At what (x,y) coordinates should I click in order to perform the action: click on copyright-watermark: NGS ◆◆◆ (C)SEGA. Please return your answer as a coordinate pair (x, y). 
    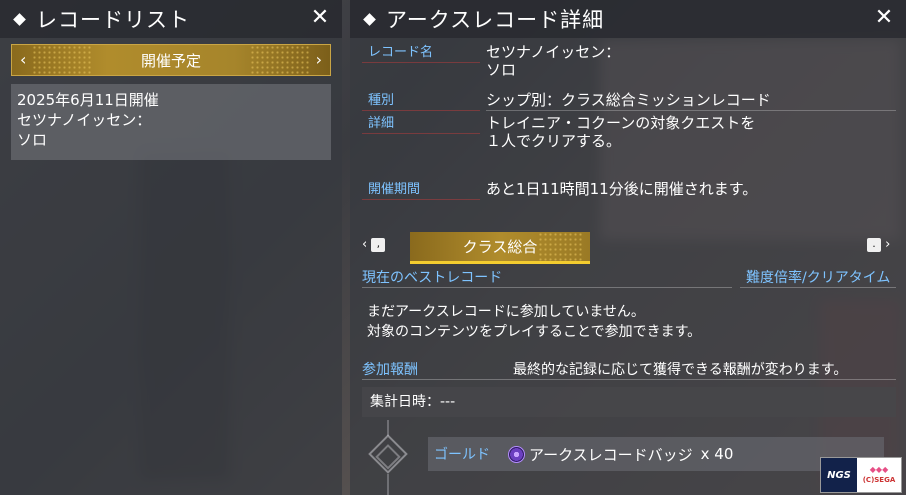
    Looking at the image, I should click on (861, 475).